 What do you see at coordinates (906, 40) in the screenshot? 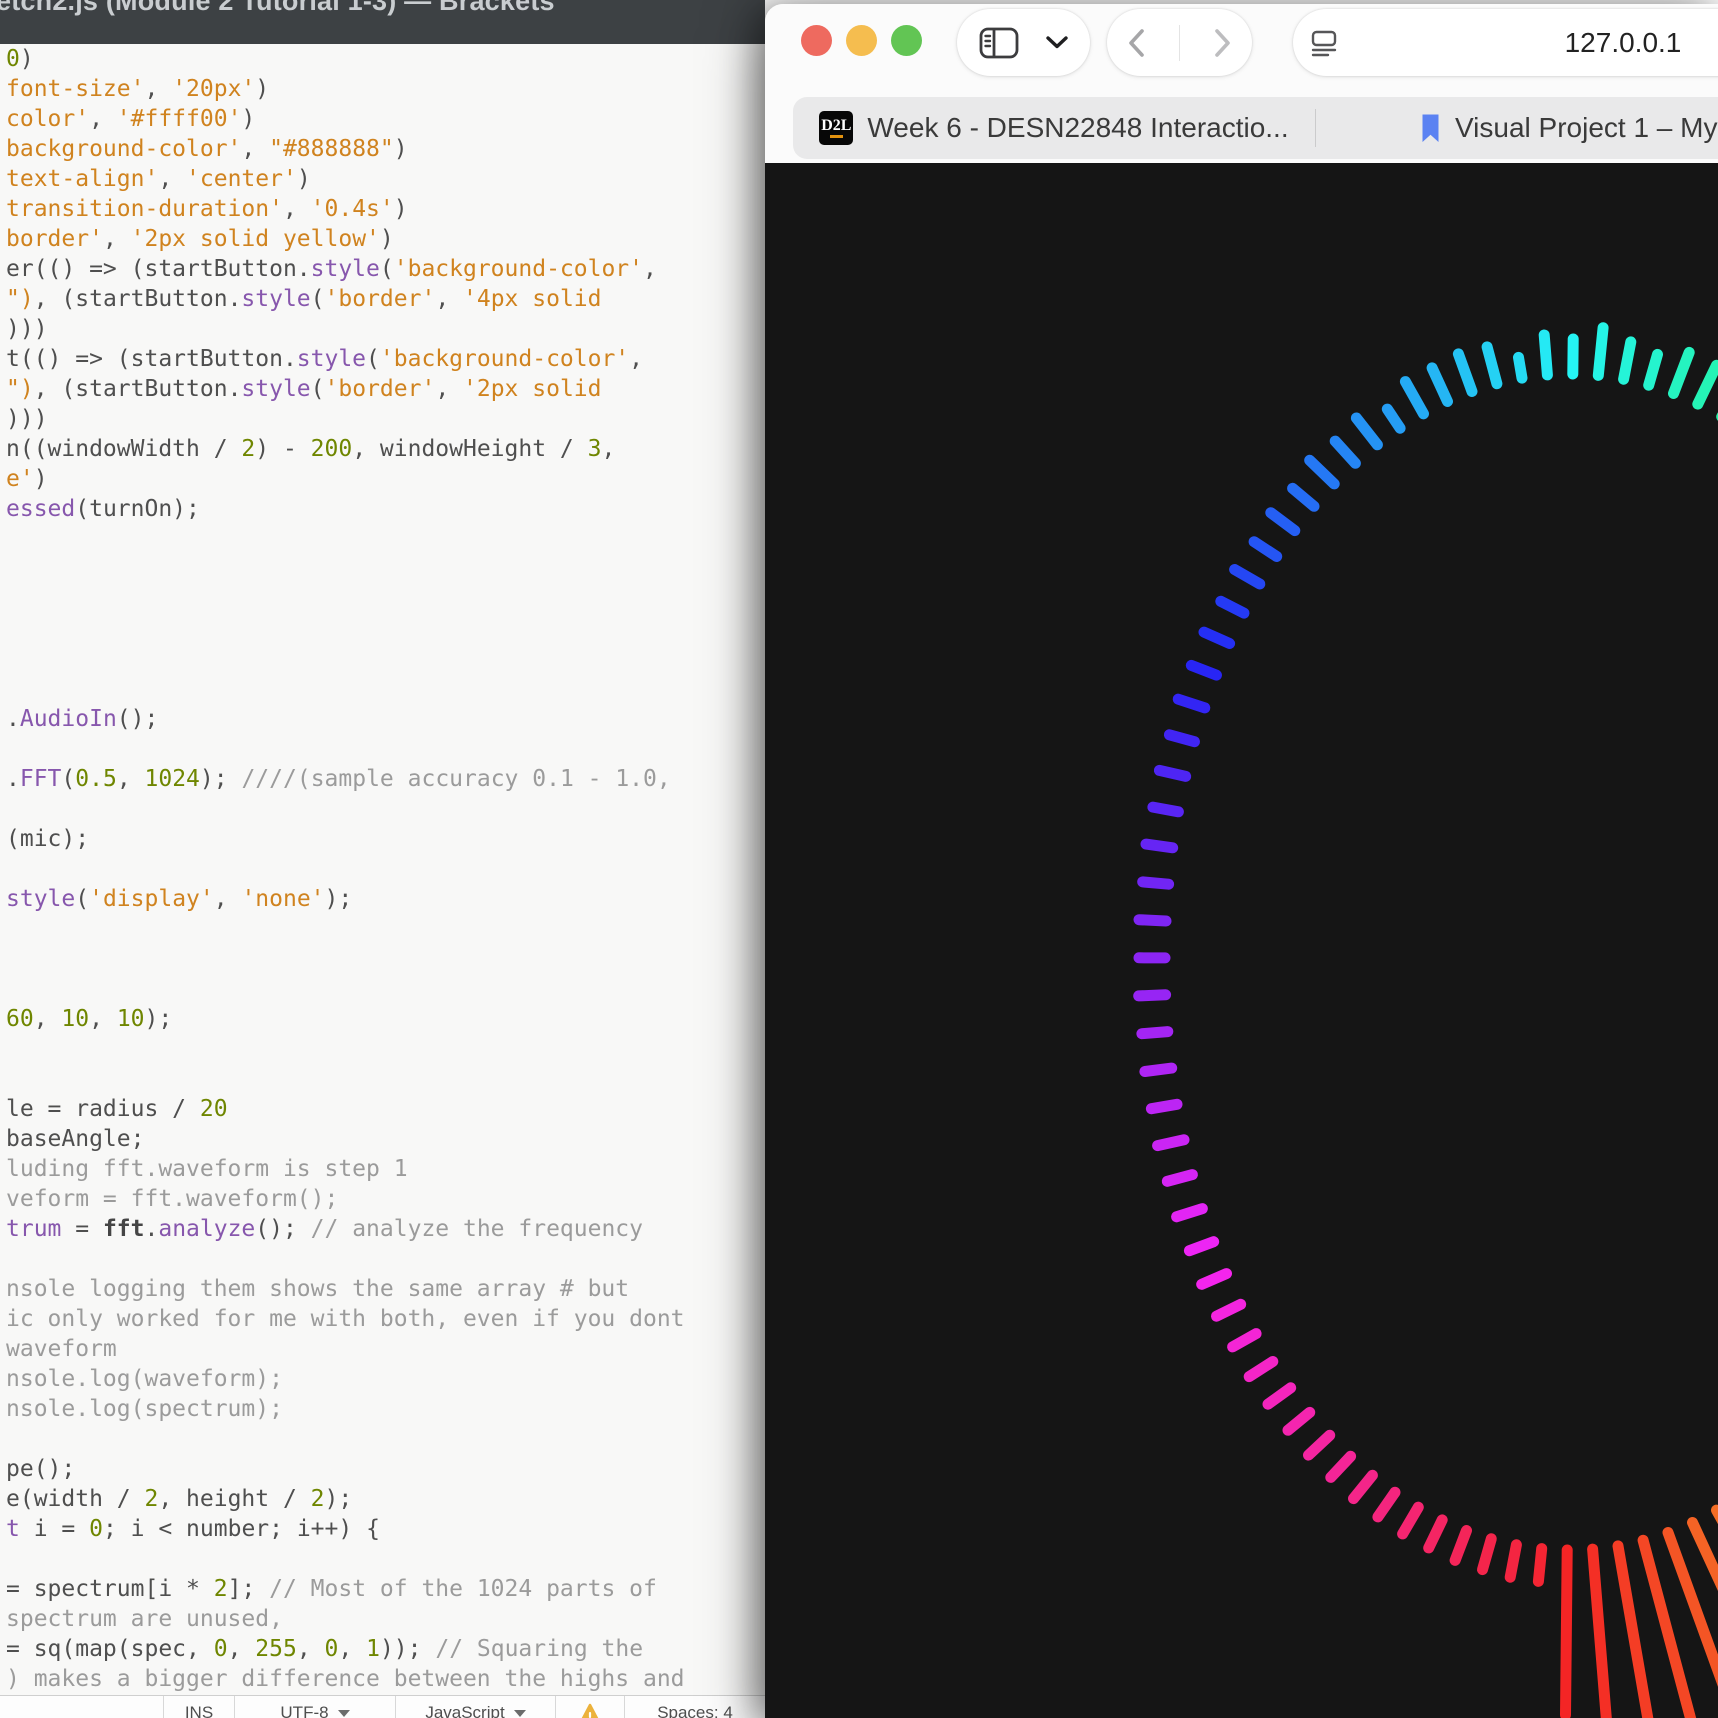
I see `zoom-button` at bounding box center [906, 40].